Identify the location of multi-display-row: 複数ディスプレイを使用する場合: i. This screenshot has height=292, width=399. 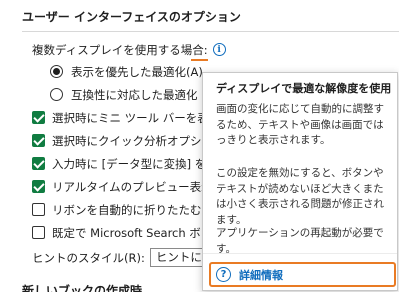
(129, 49).